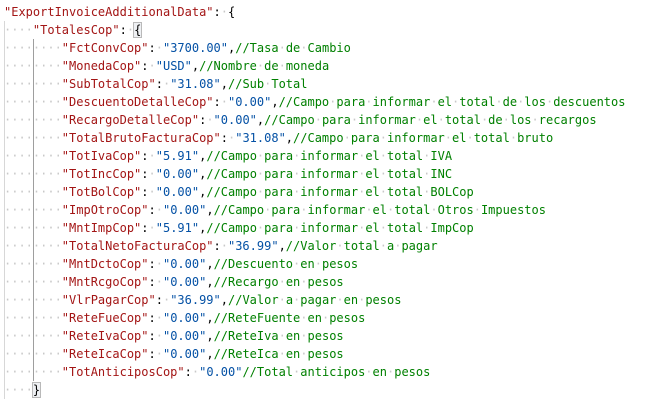 The height and width of the screenshot is (402, 654). What do you see at coordinates (108, 300) in the screenshot?
I see `json-key: "VlrPagarCop"` at bounding box center [108, 300].